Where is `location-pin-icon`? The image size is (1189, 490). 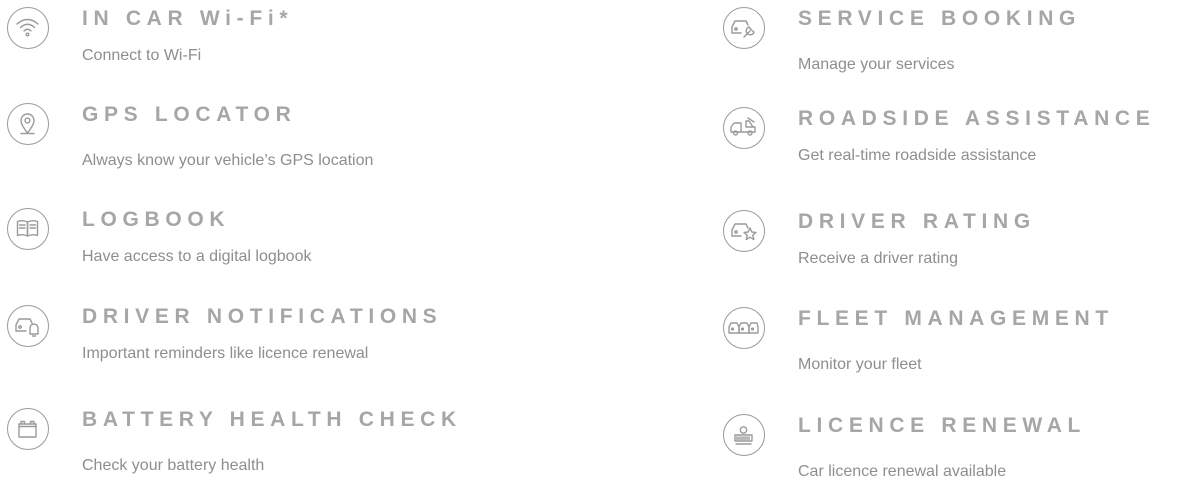 location-pin-icon is located at coordinates (28, 124).